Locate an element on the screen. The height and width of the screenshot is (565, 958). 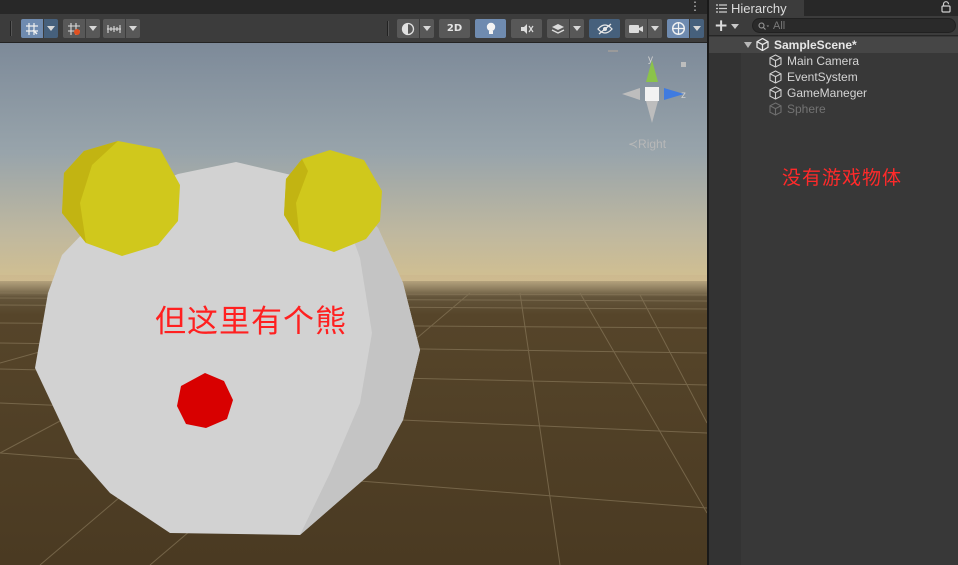
hierarchy-item-sphere: Sphere is located at coordinates (833, 109).